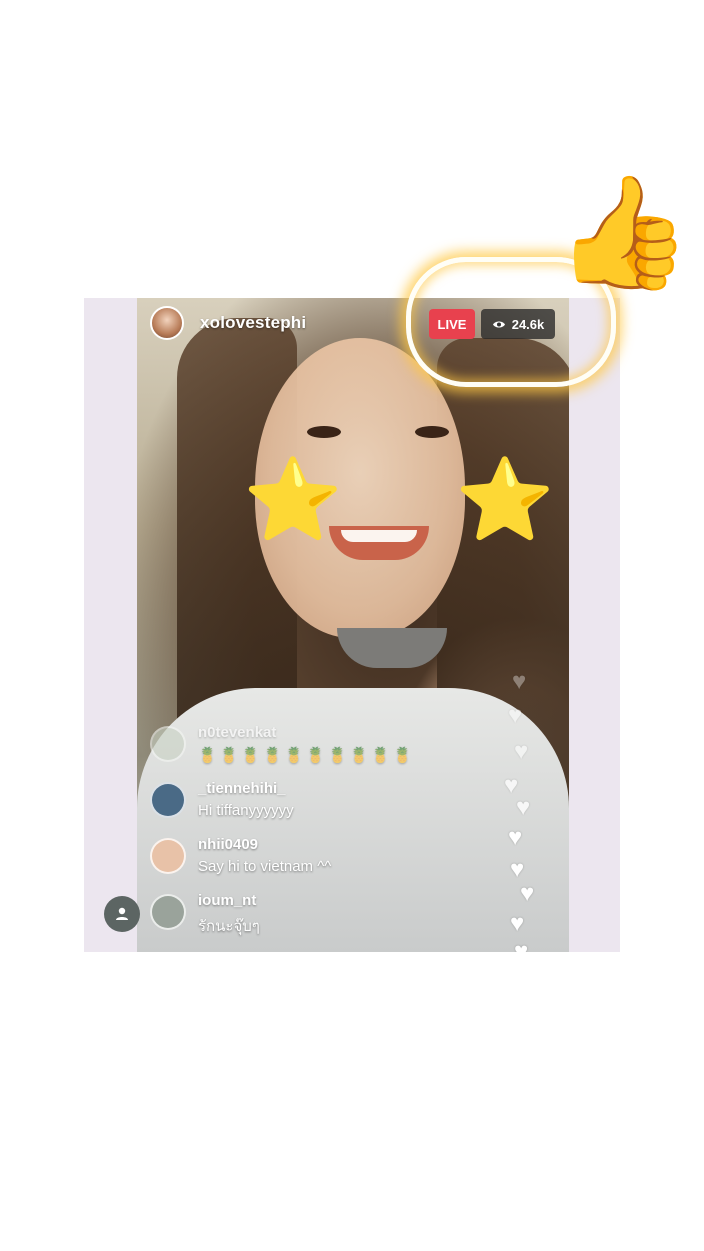 This screenshot has width=704, height=1251. I want to click on commenter-username: n0tevenkat, so click(237, 732).